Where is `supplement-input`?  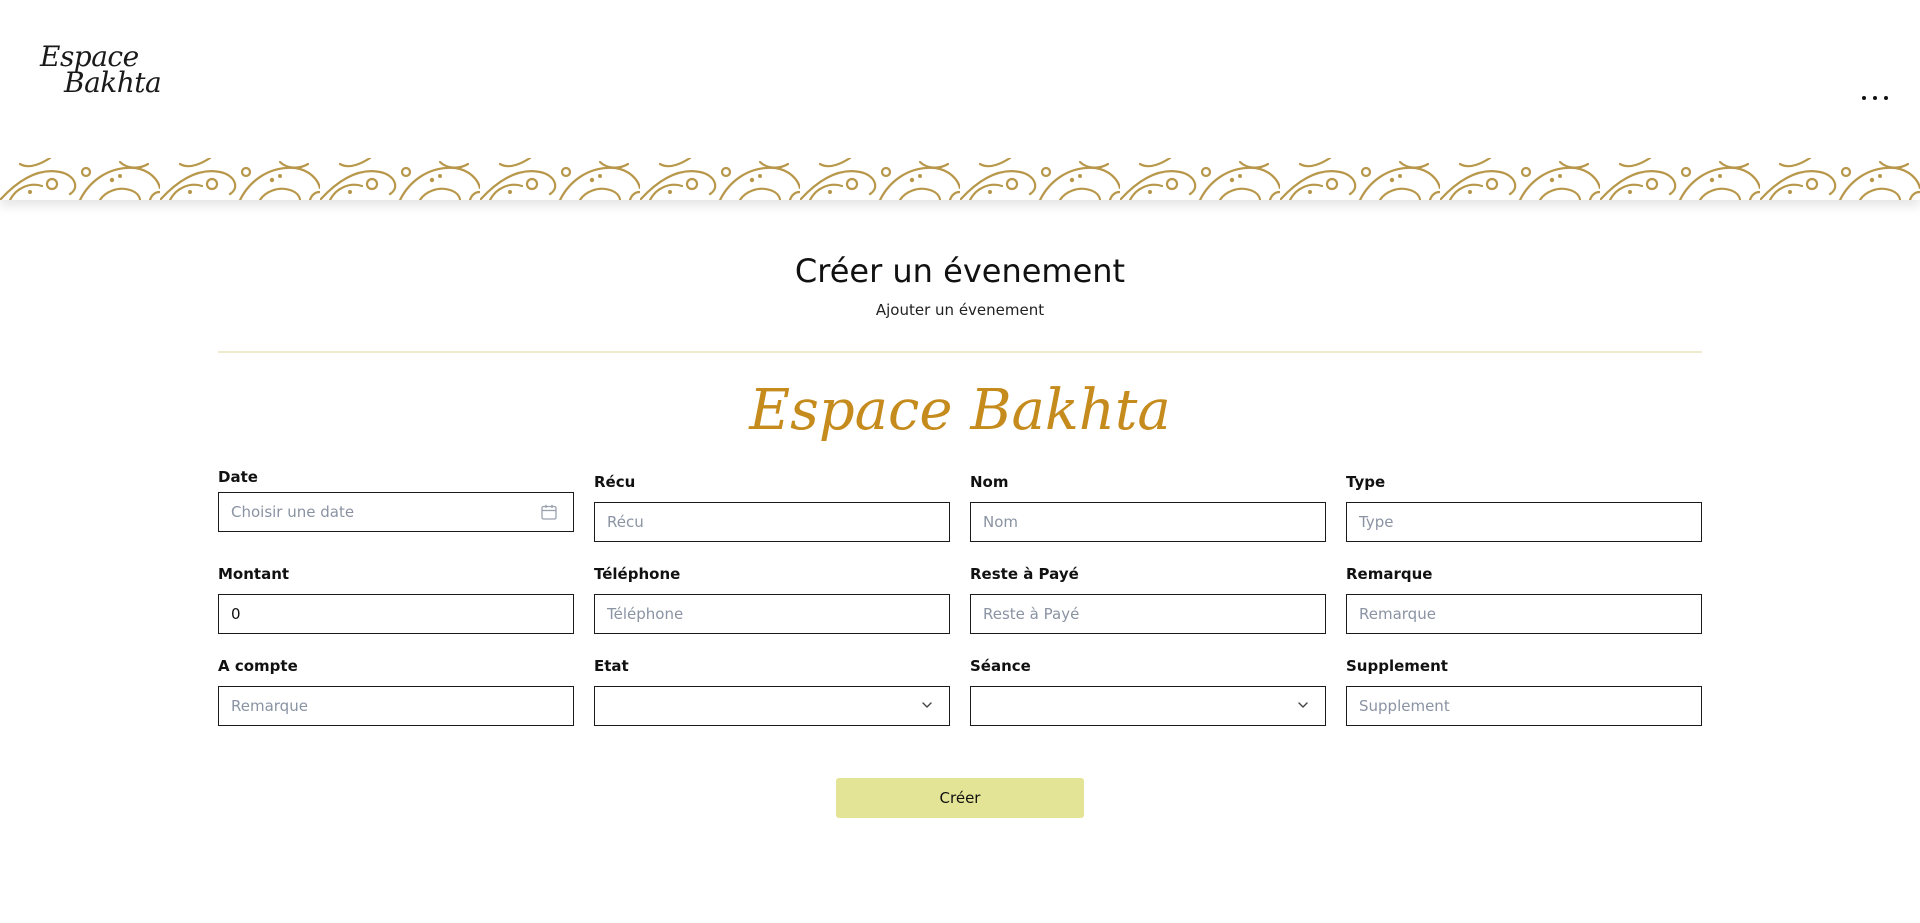
supplement-input is located at coordinates (1524, 706).